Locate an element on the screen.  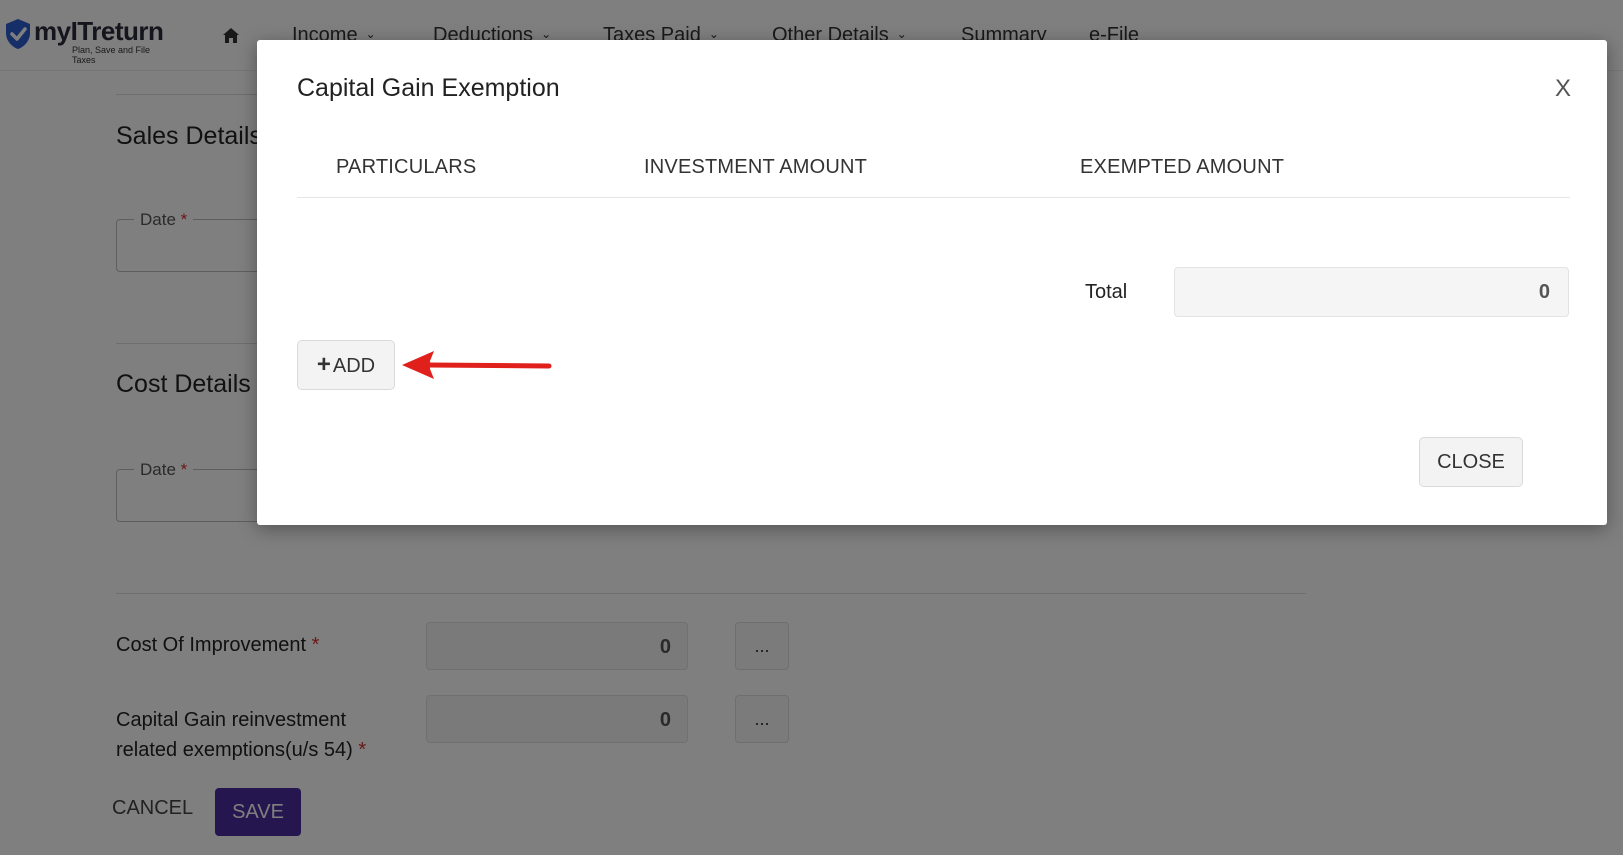
plus-icon: + is located at coordinates (323, 364).